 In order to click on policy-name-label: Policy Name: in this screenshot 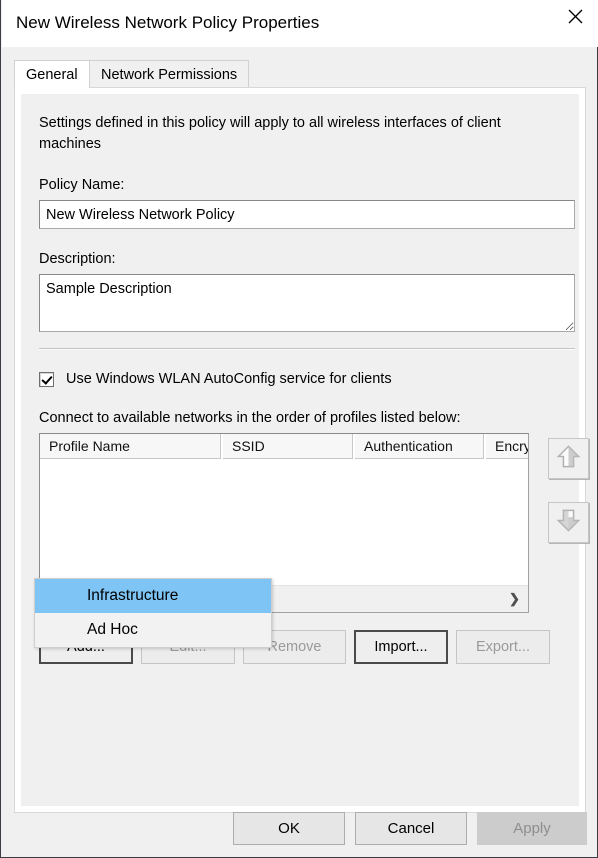, I will do `click(82, 185)`.